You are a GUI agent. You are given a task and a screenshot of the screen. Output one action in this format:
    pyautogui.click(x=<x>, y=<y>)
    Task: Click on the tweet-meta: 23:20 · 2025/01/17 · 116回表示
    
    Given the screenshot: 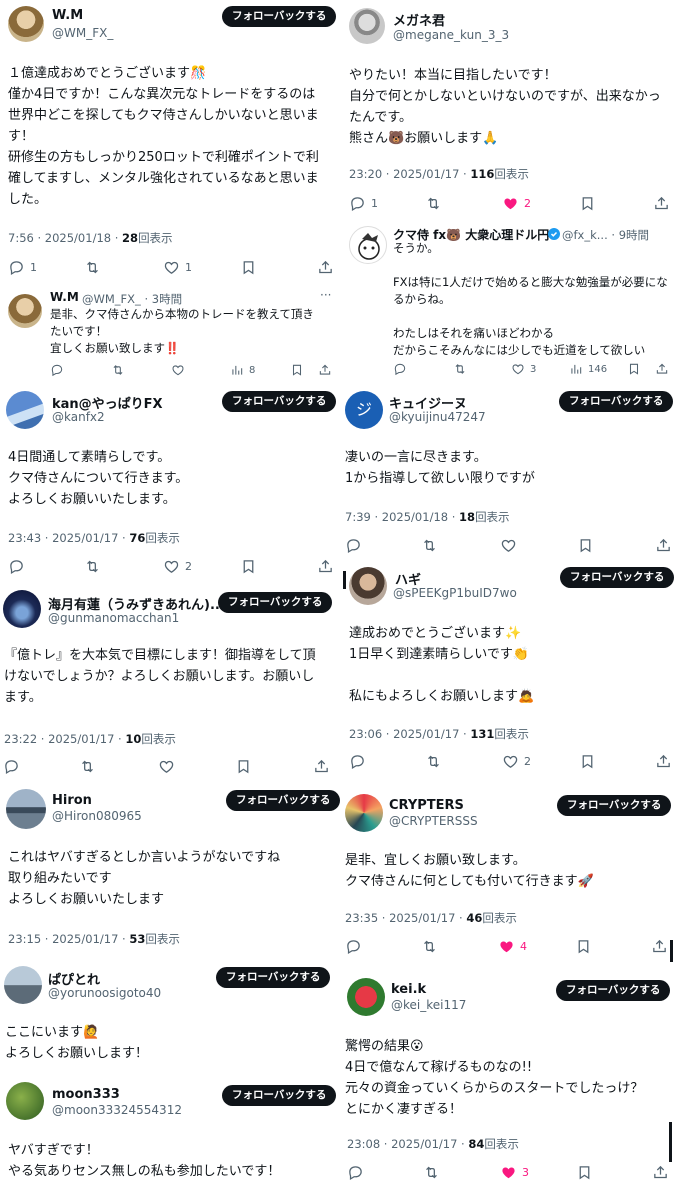 What is the action you would take?
    pyautogui.click(x=439, y=174)
    